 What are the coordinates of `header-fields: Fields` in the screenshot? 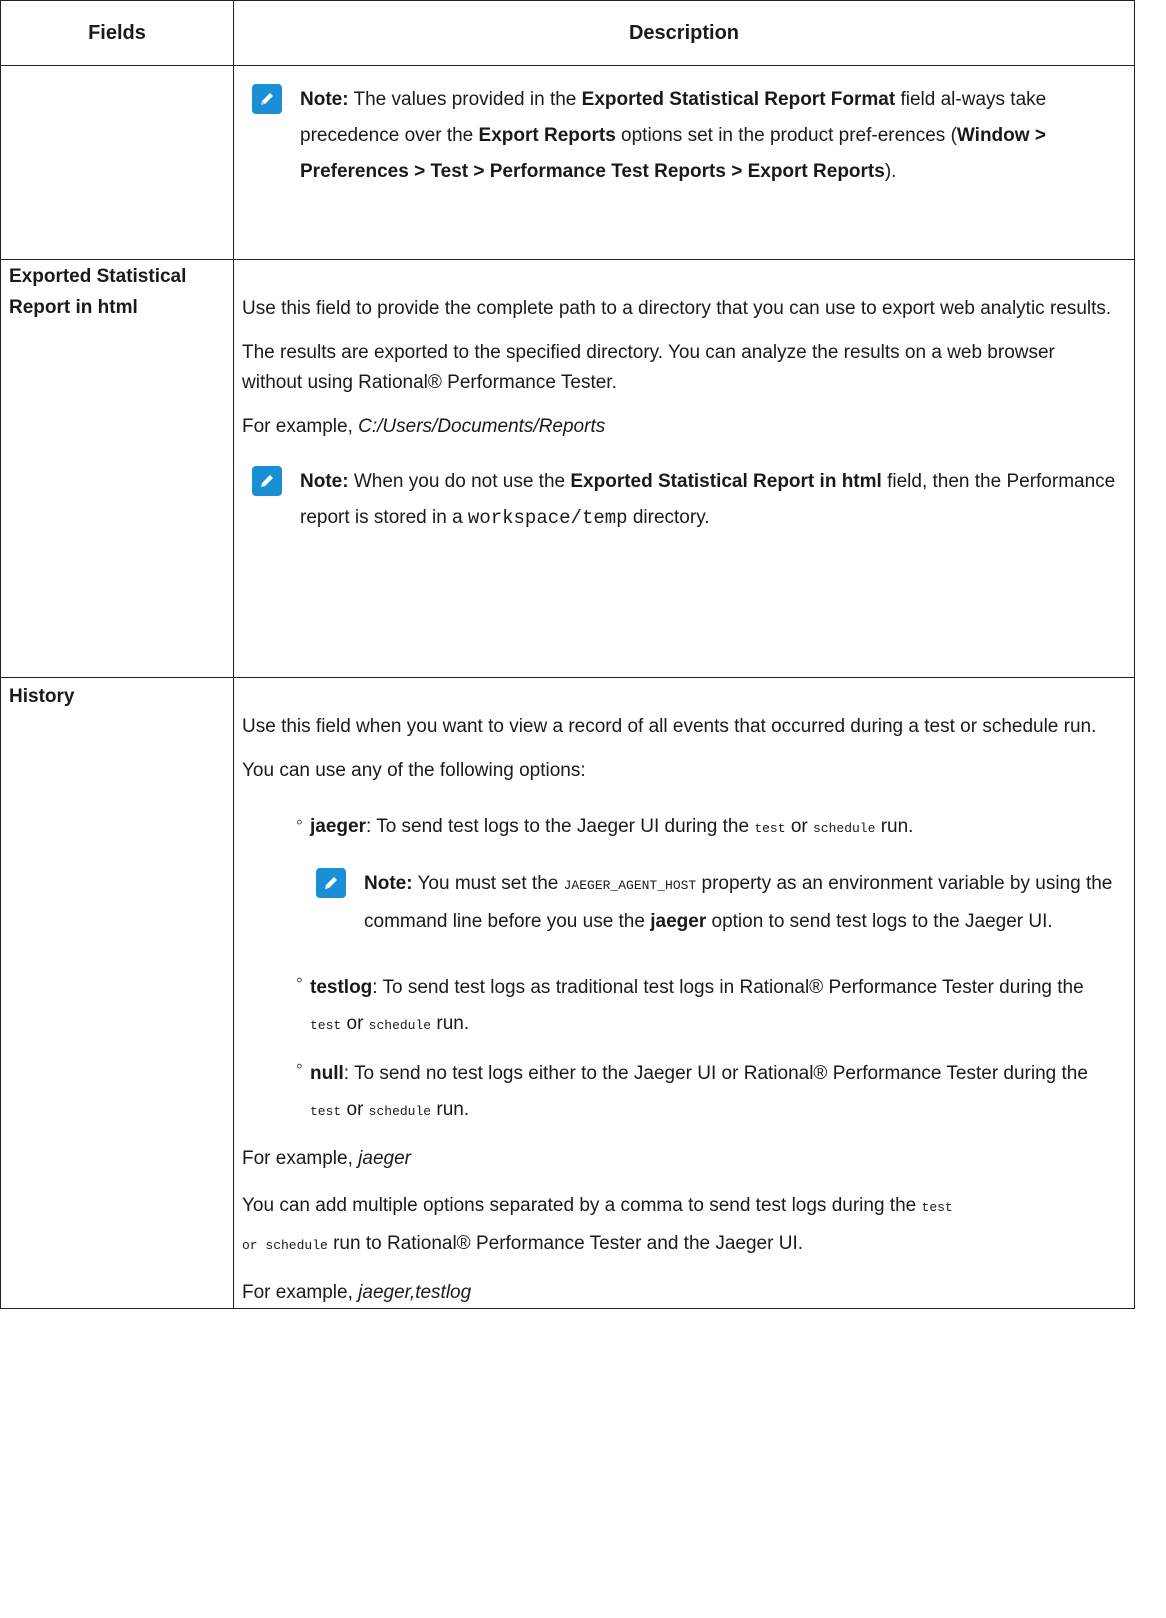 It's located at (117, 33).